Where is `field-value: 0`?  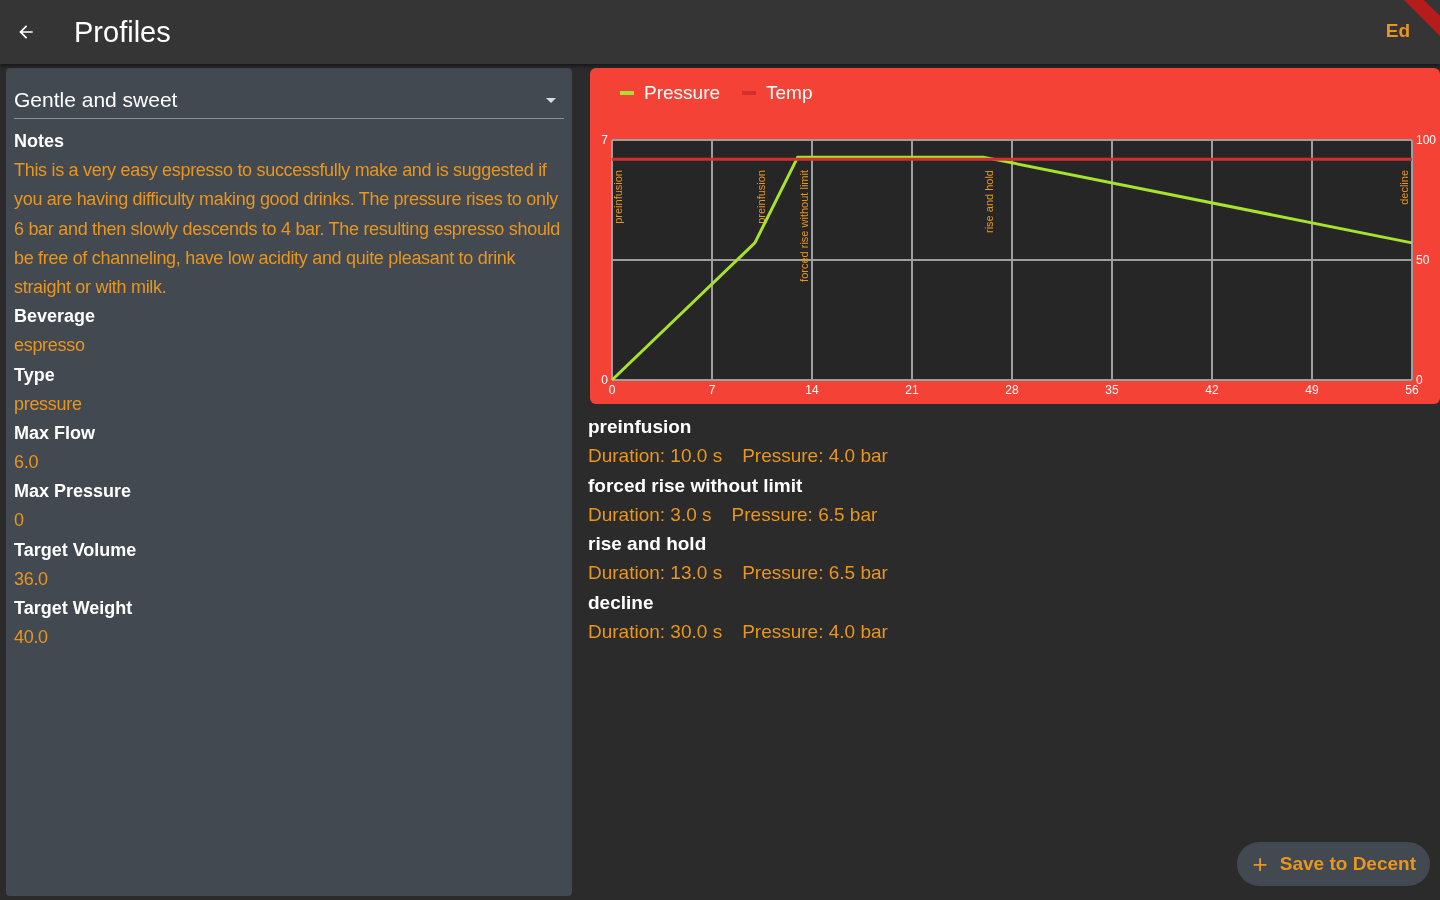 field-value: 0 is located at coordinates (19, 521).